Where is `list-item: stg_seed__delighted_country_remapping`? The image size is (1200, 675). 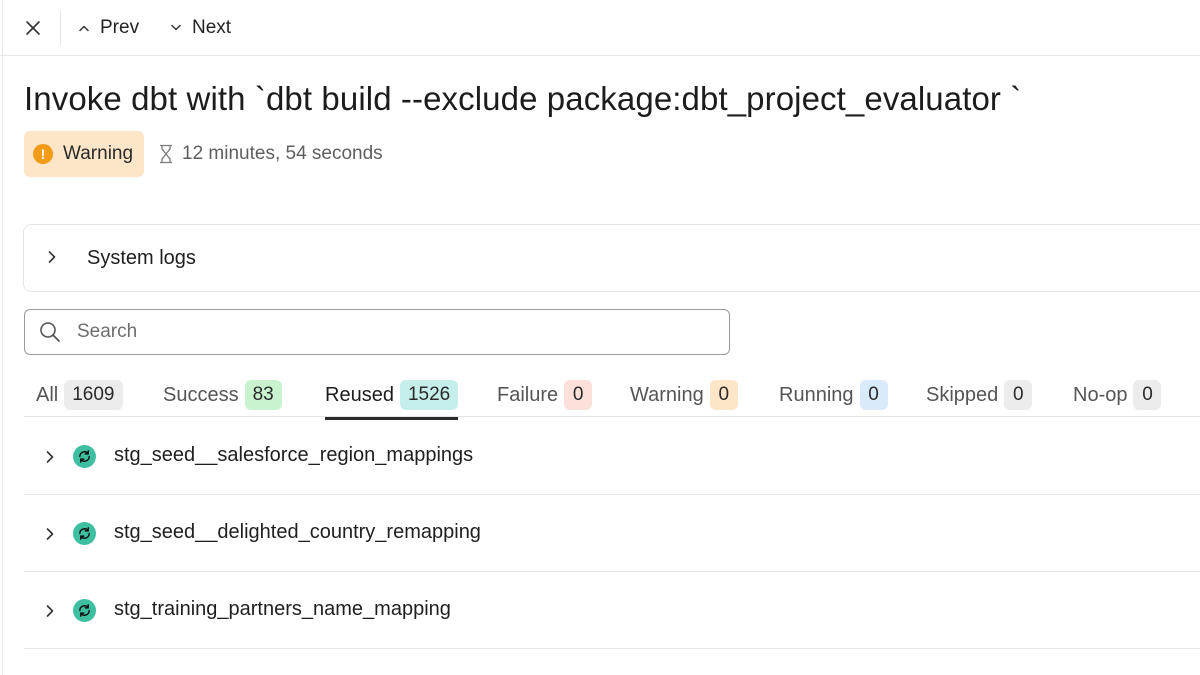
list-item: stg_seed__delighted_country_remapping is located at coordinates (612, 533).